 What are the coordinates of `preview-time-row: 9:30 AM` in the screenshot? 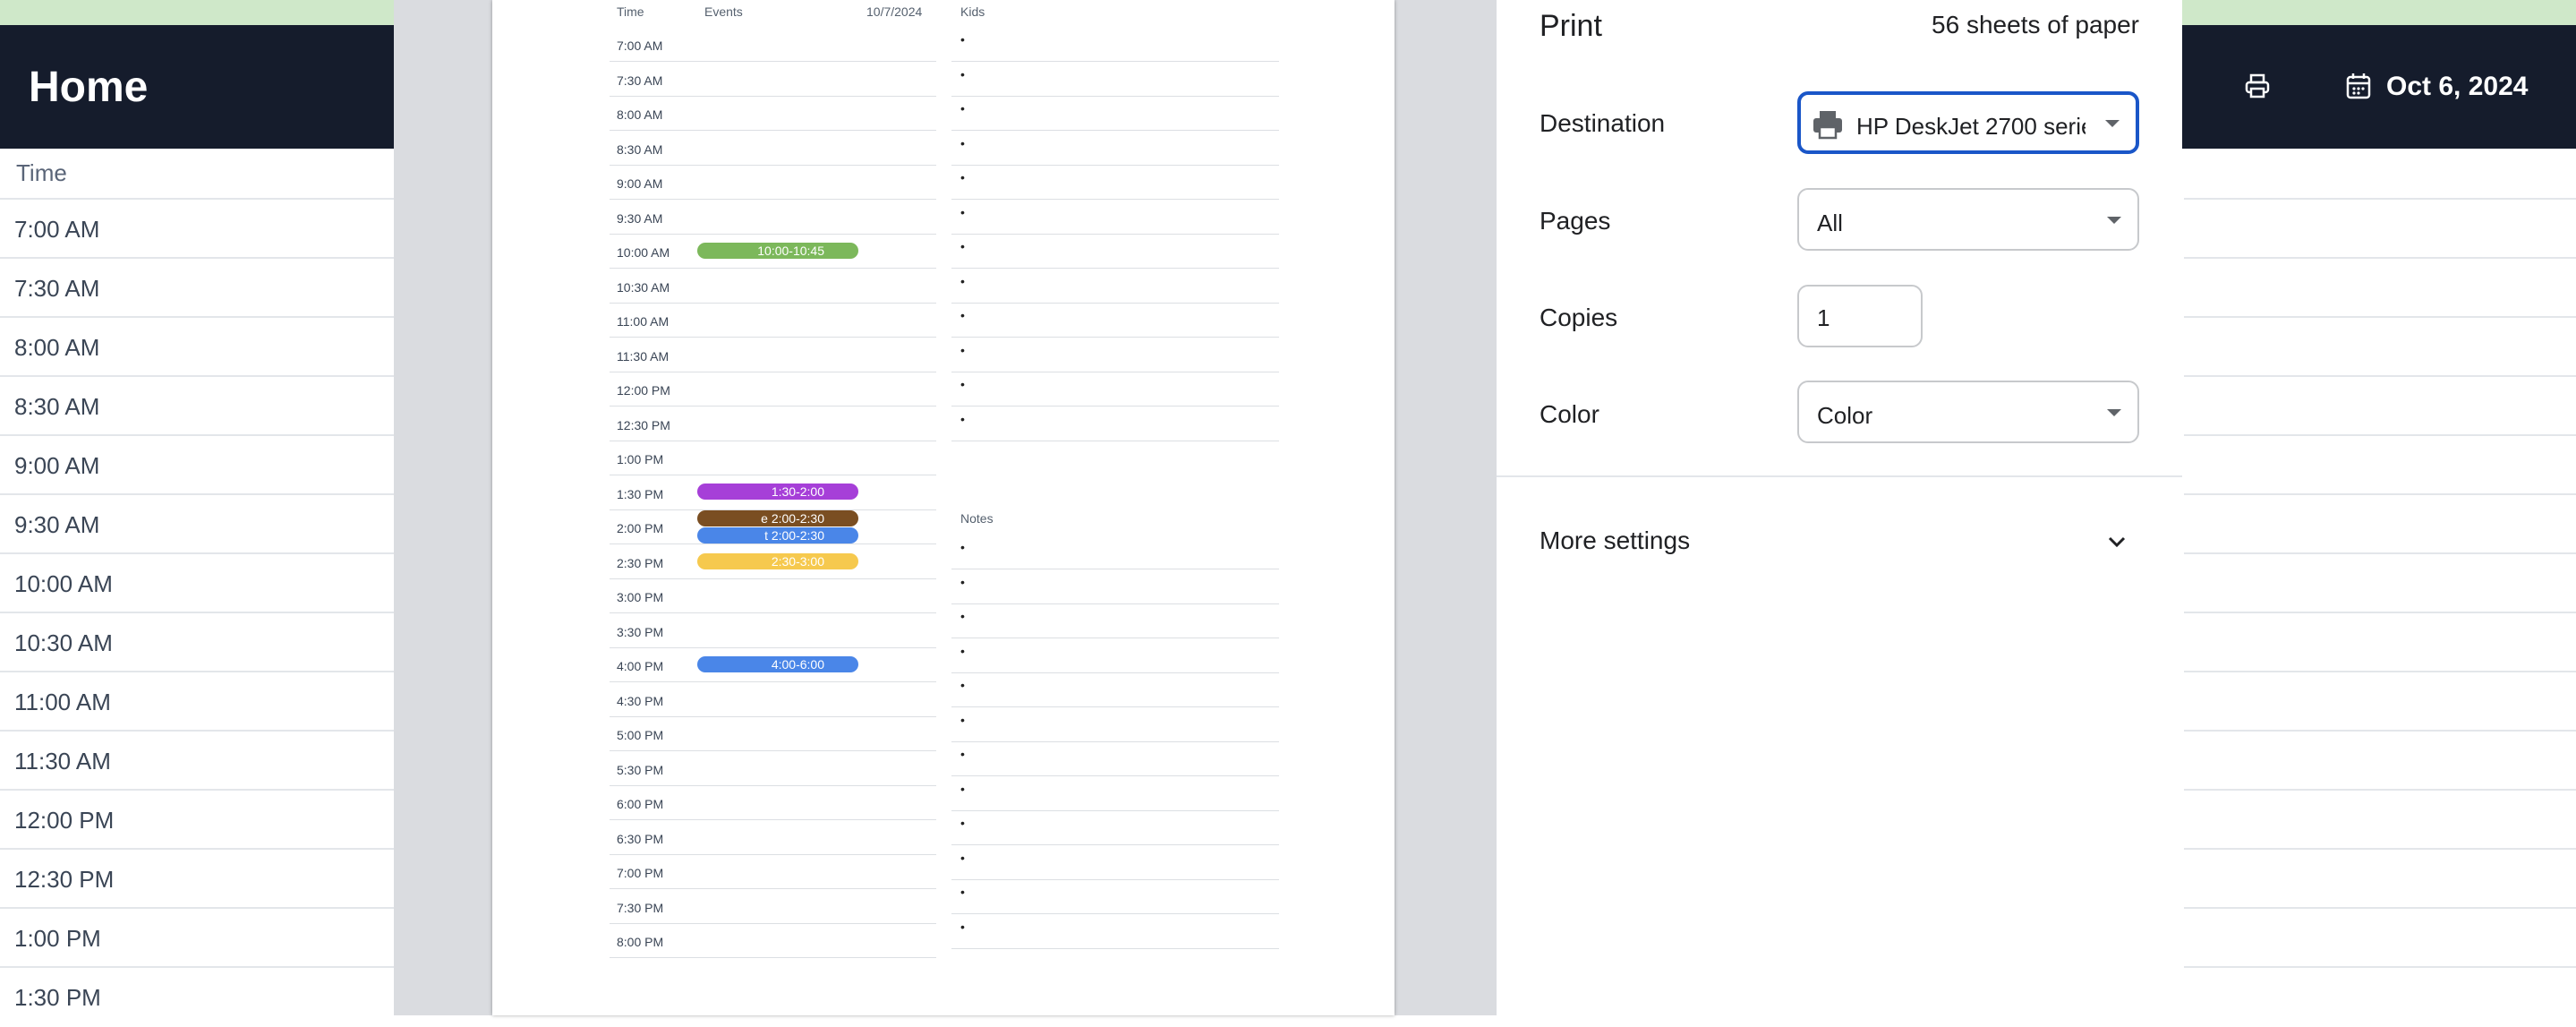 It's located at (773, 217).